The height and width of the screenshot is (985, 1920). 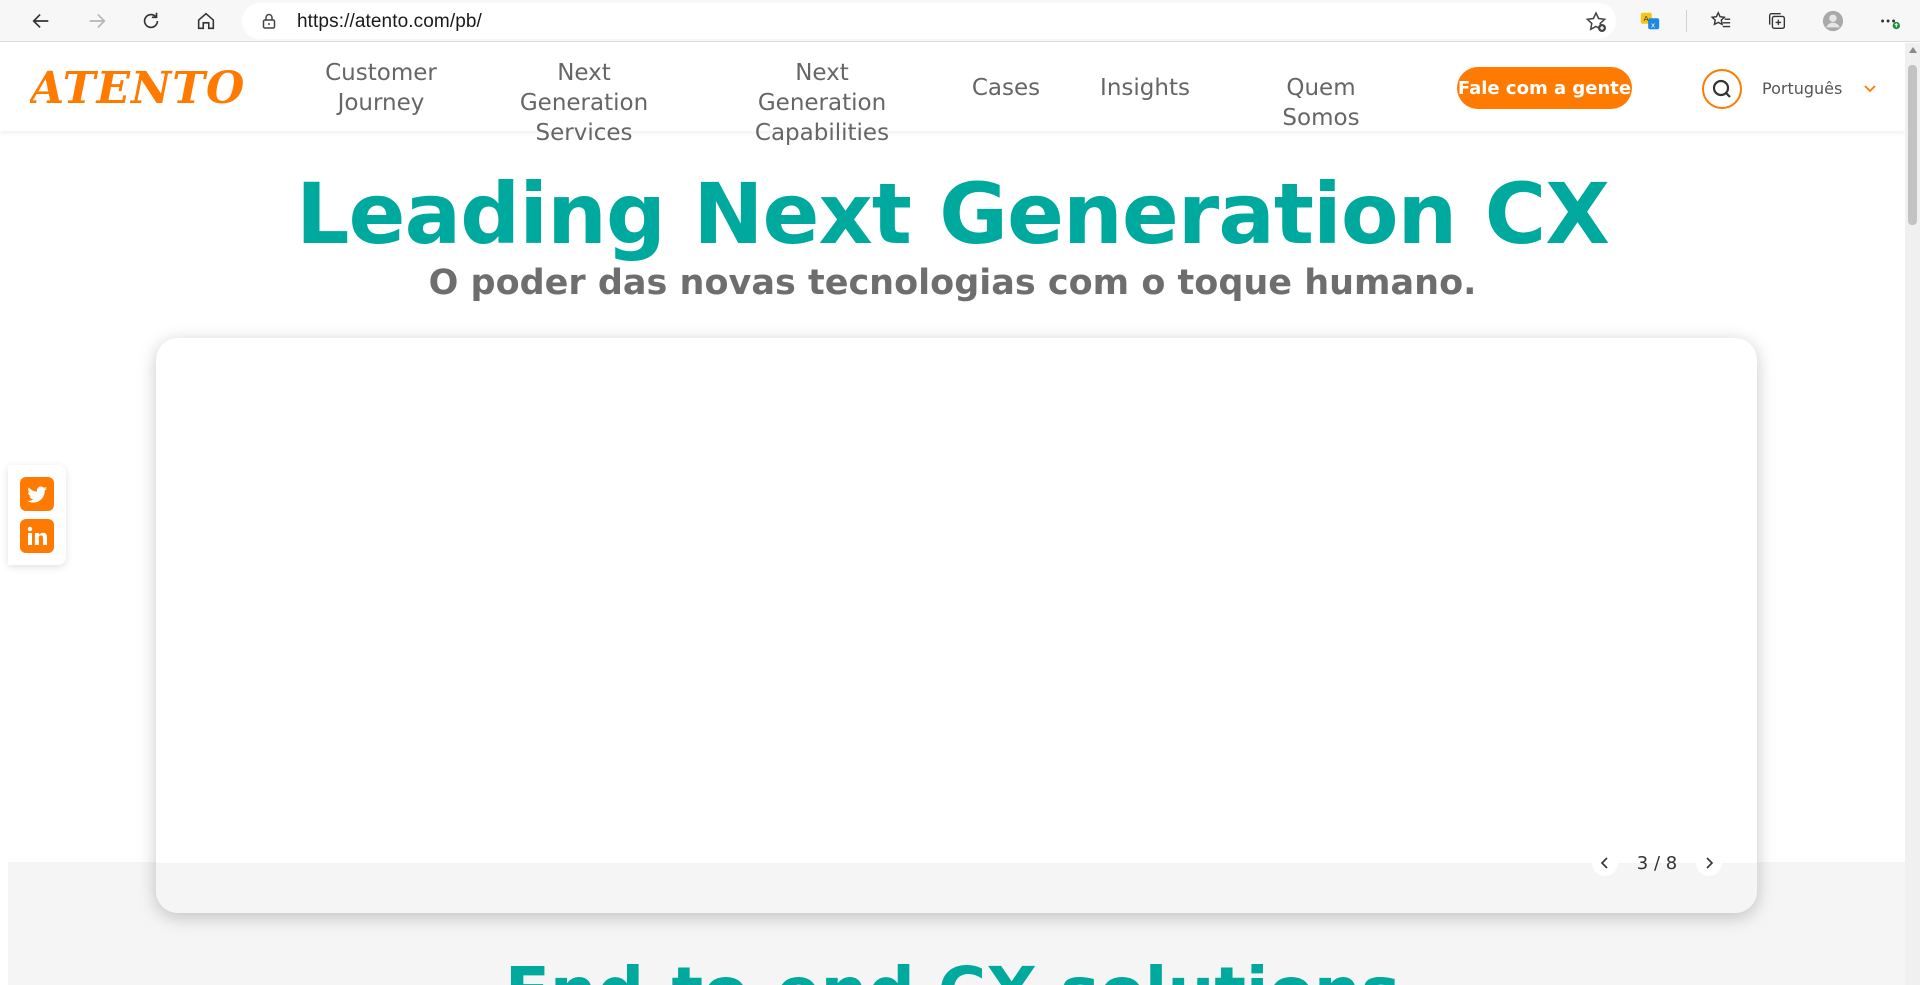 What do you see at coordinates (151, 21) in the screenshot?
I see `reload-icon` at bounding box center [151, 21].